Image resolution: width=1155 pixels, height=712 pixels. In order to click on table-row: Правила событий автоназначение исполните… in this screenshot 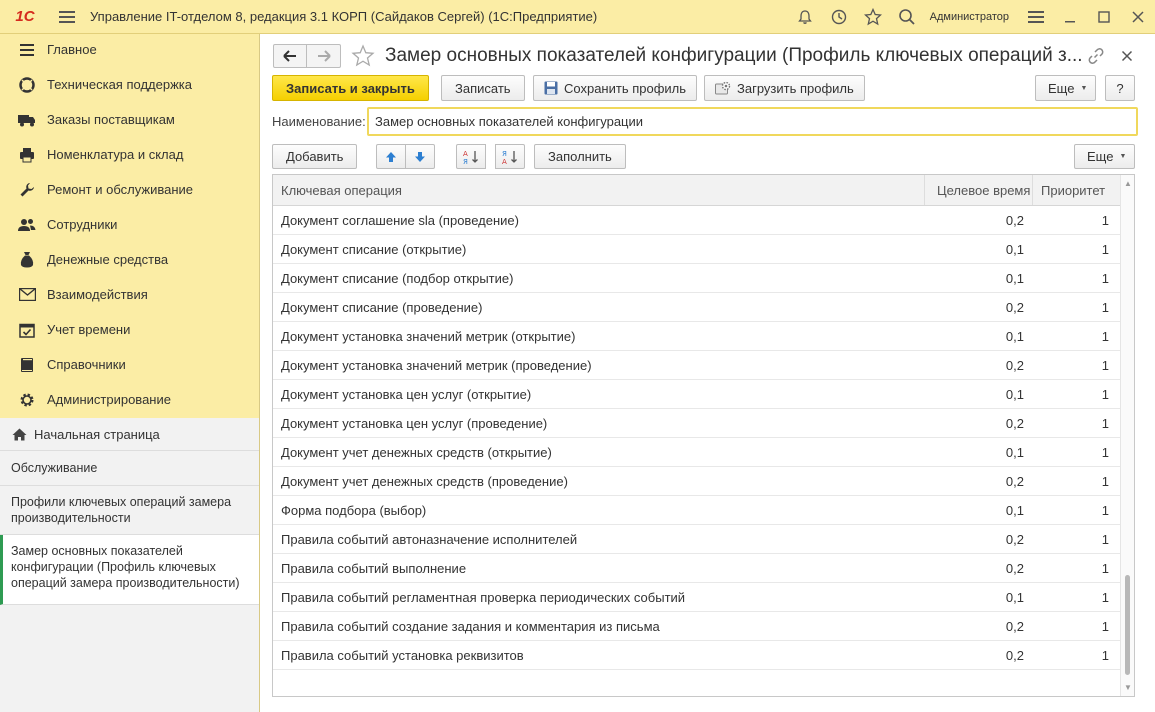, I will do `click(703, 539)`.